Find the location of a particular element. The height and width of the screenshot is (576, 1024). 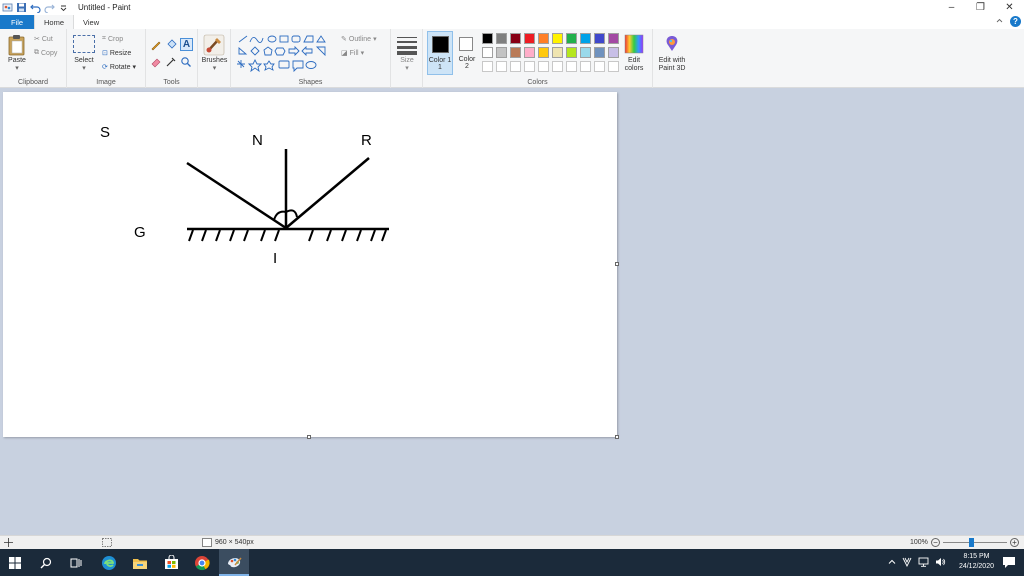

search-button is located at coordinates (46, 562).